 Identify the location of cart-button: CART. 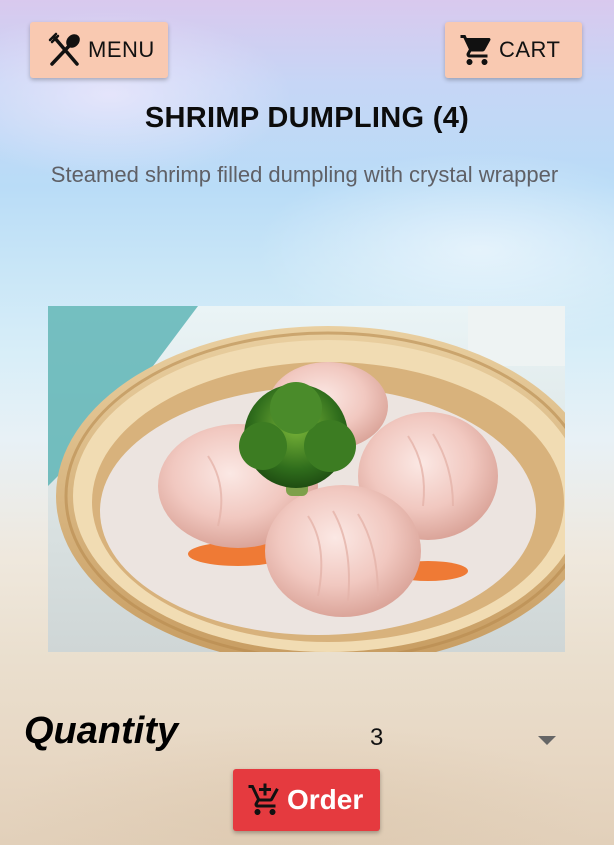
(513, 50).